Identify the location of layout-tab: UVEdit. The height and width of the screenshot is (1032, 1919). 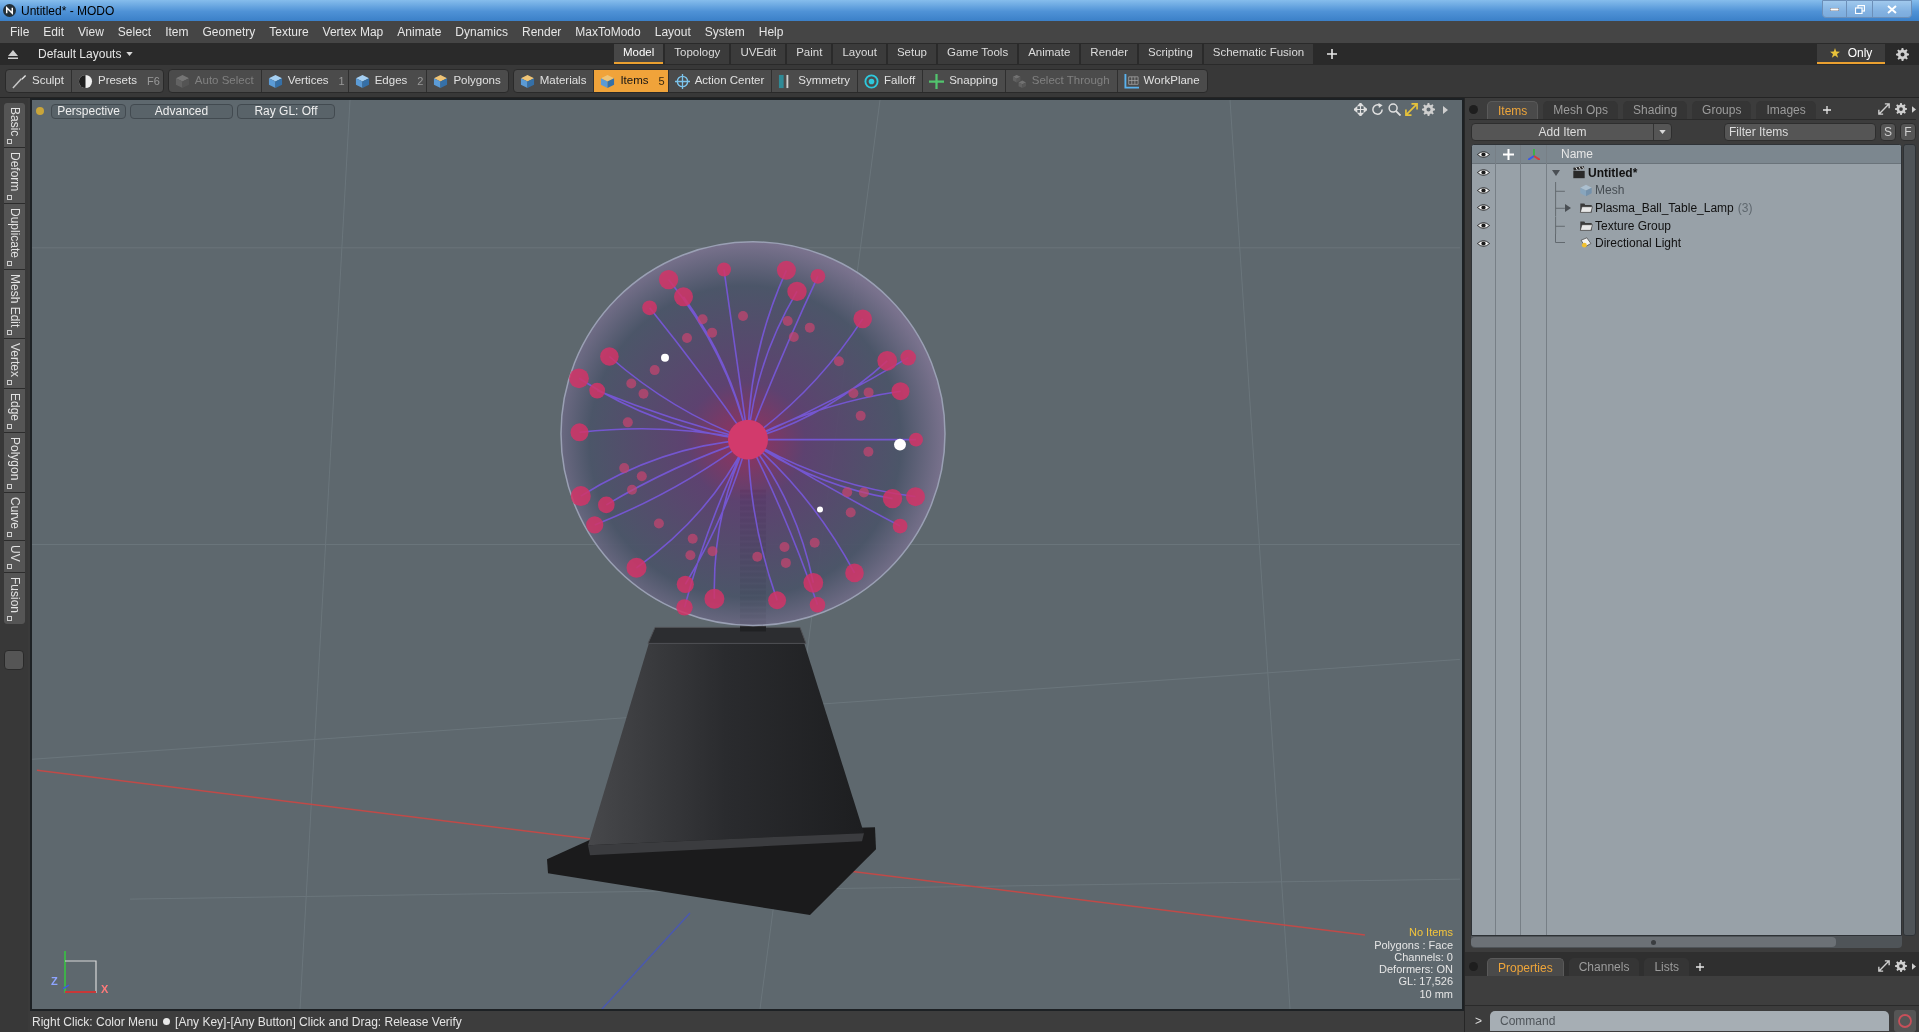
(758, 54).